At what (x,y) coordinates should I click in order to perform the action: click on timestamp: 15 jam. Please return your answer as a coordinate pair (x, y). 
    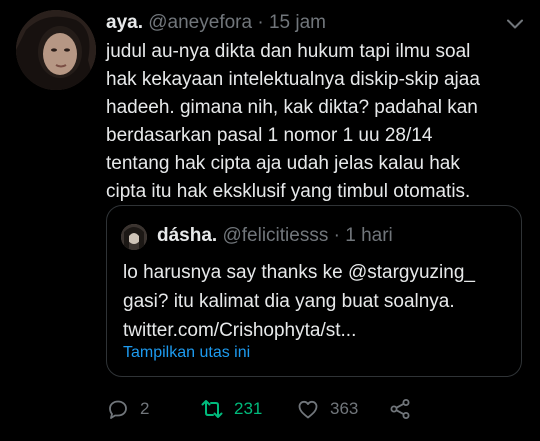
    Looking at the image, I should click on (297, 22).